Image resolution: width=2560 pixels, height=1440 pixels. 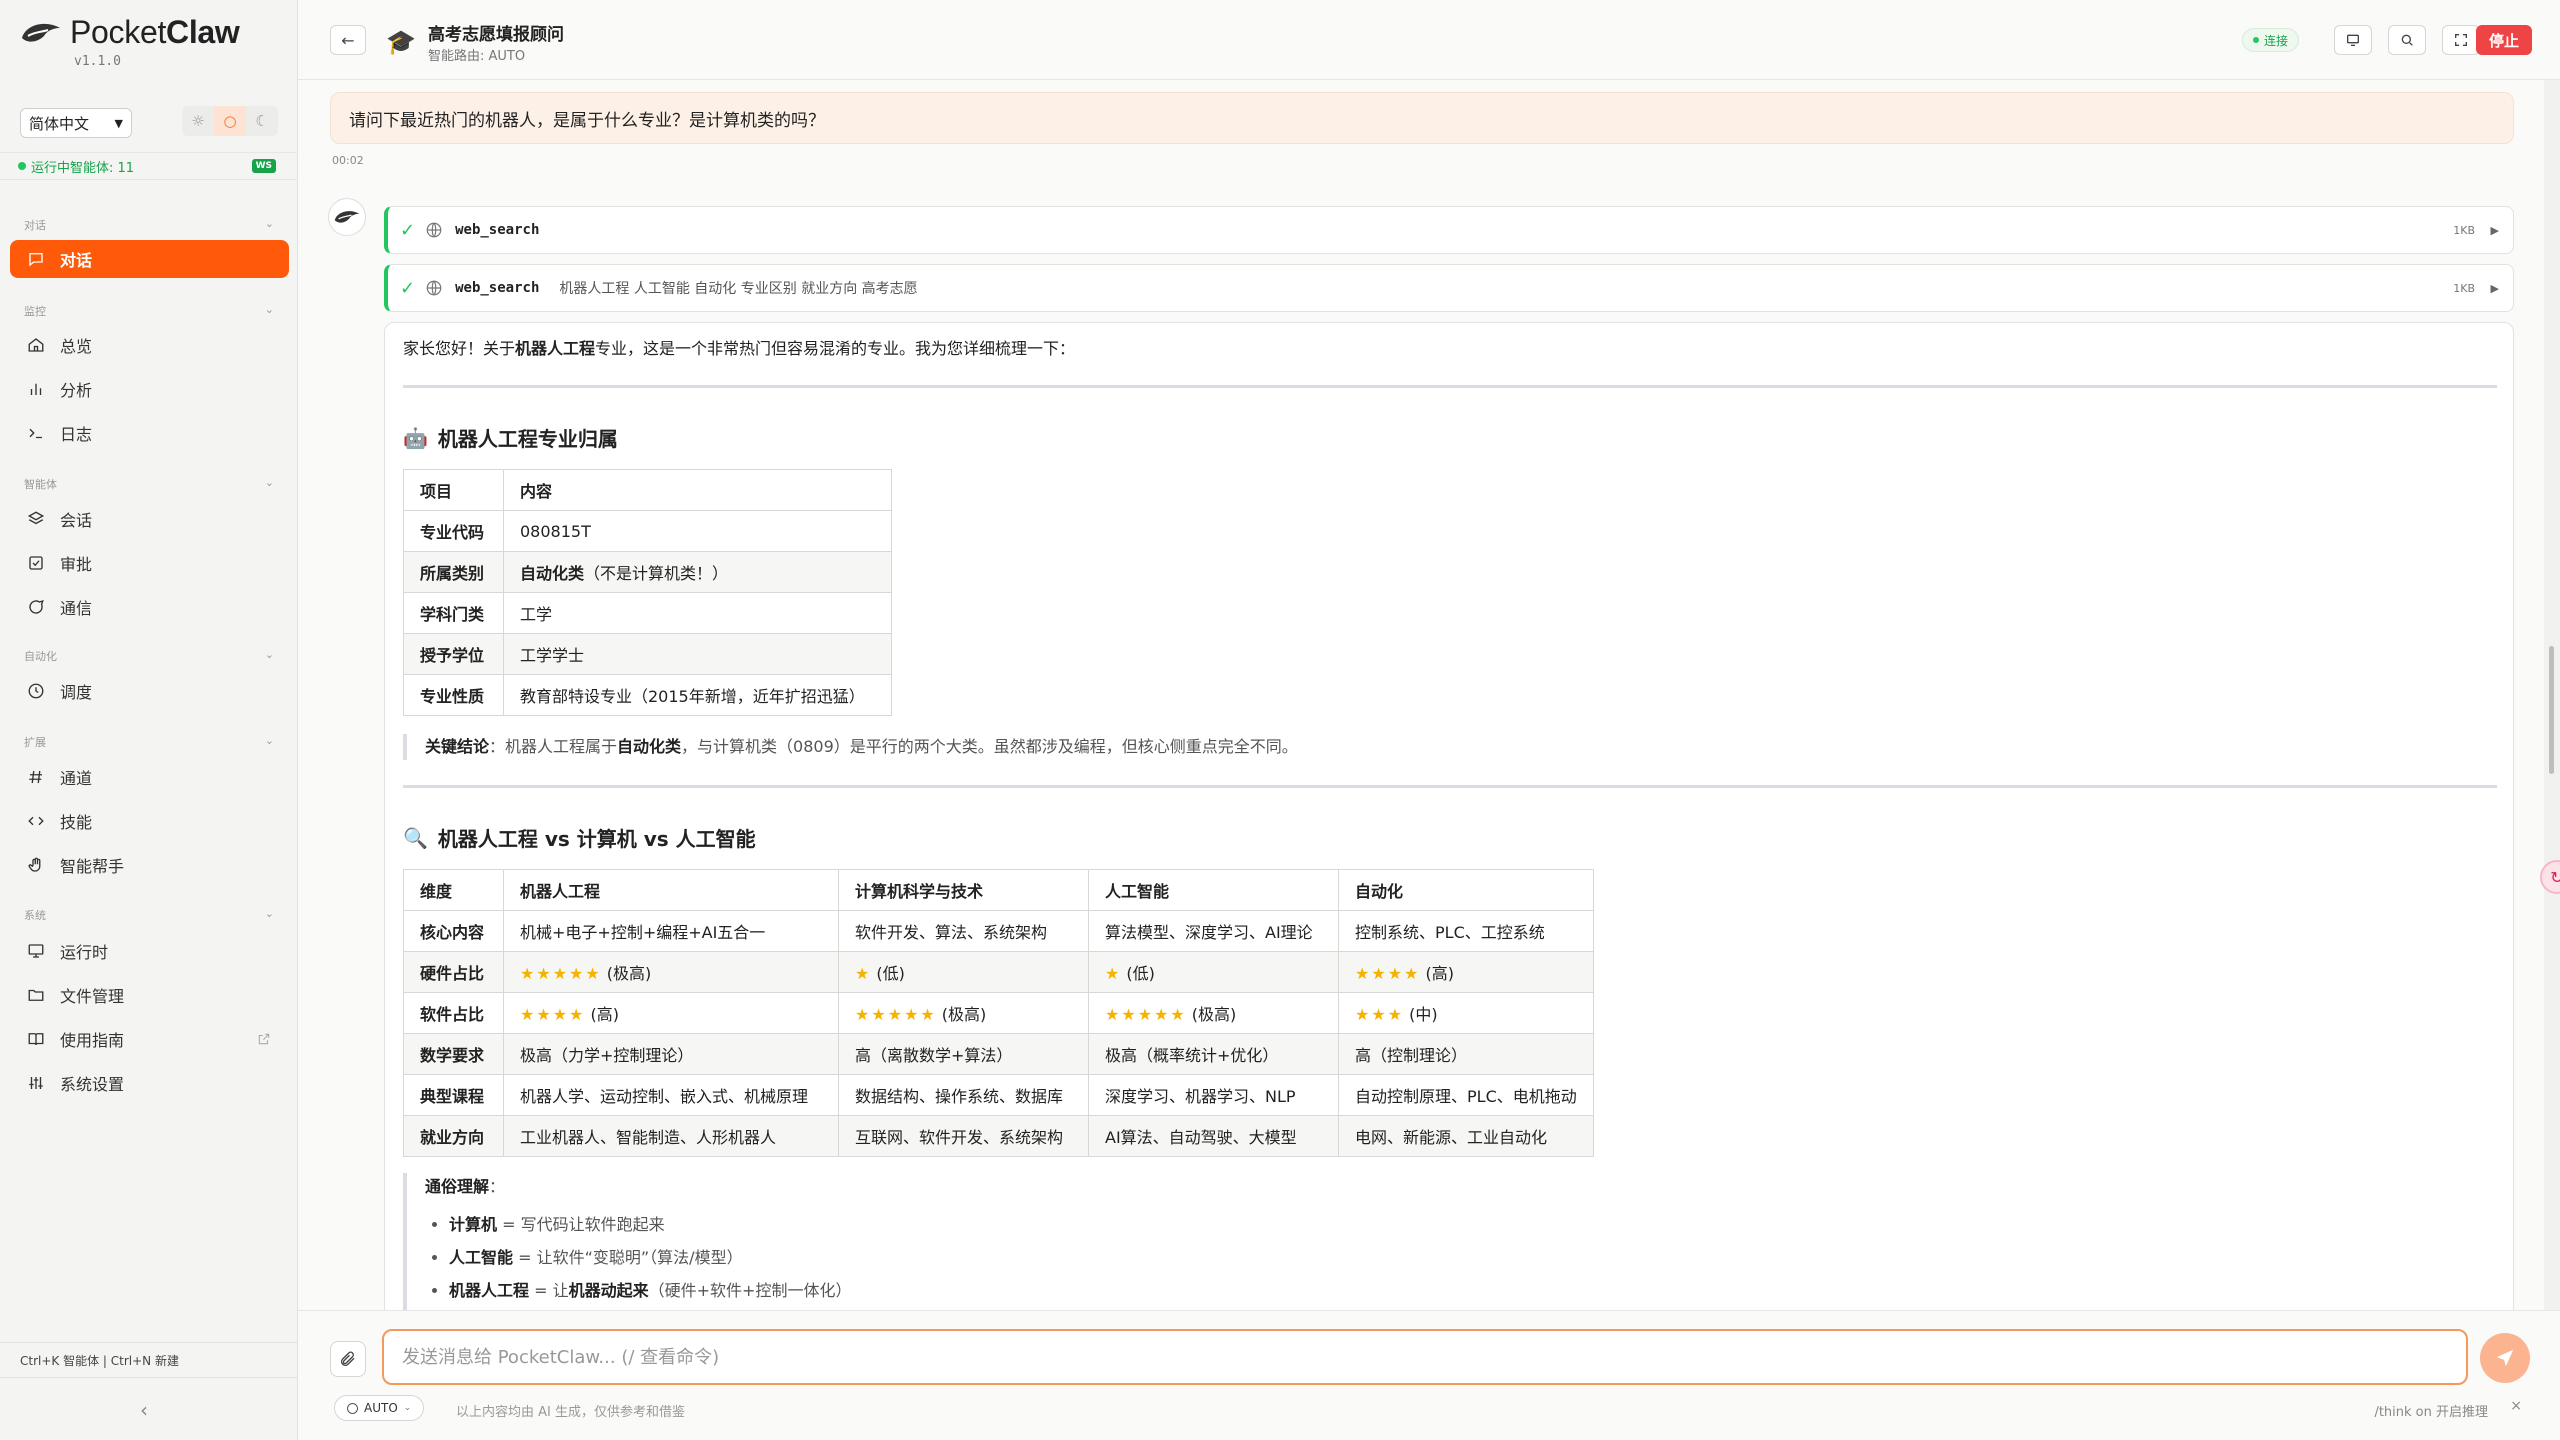 What do you see at coordinates (401, 42) in the screenshot?
I see `graduation-cap-icon: 🎓` at bounding box center [401, 42].